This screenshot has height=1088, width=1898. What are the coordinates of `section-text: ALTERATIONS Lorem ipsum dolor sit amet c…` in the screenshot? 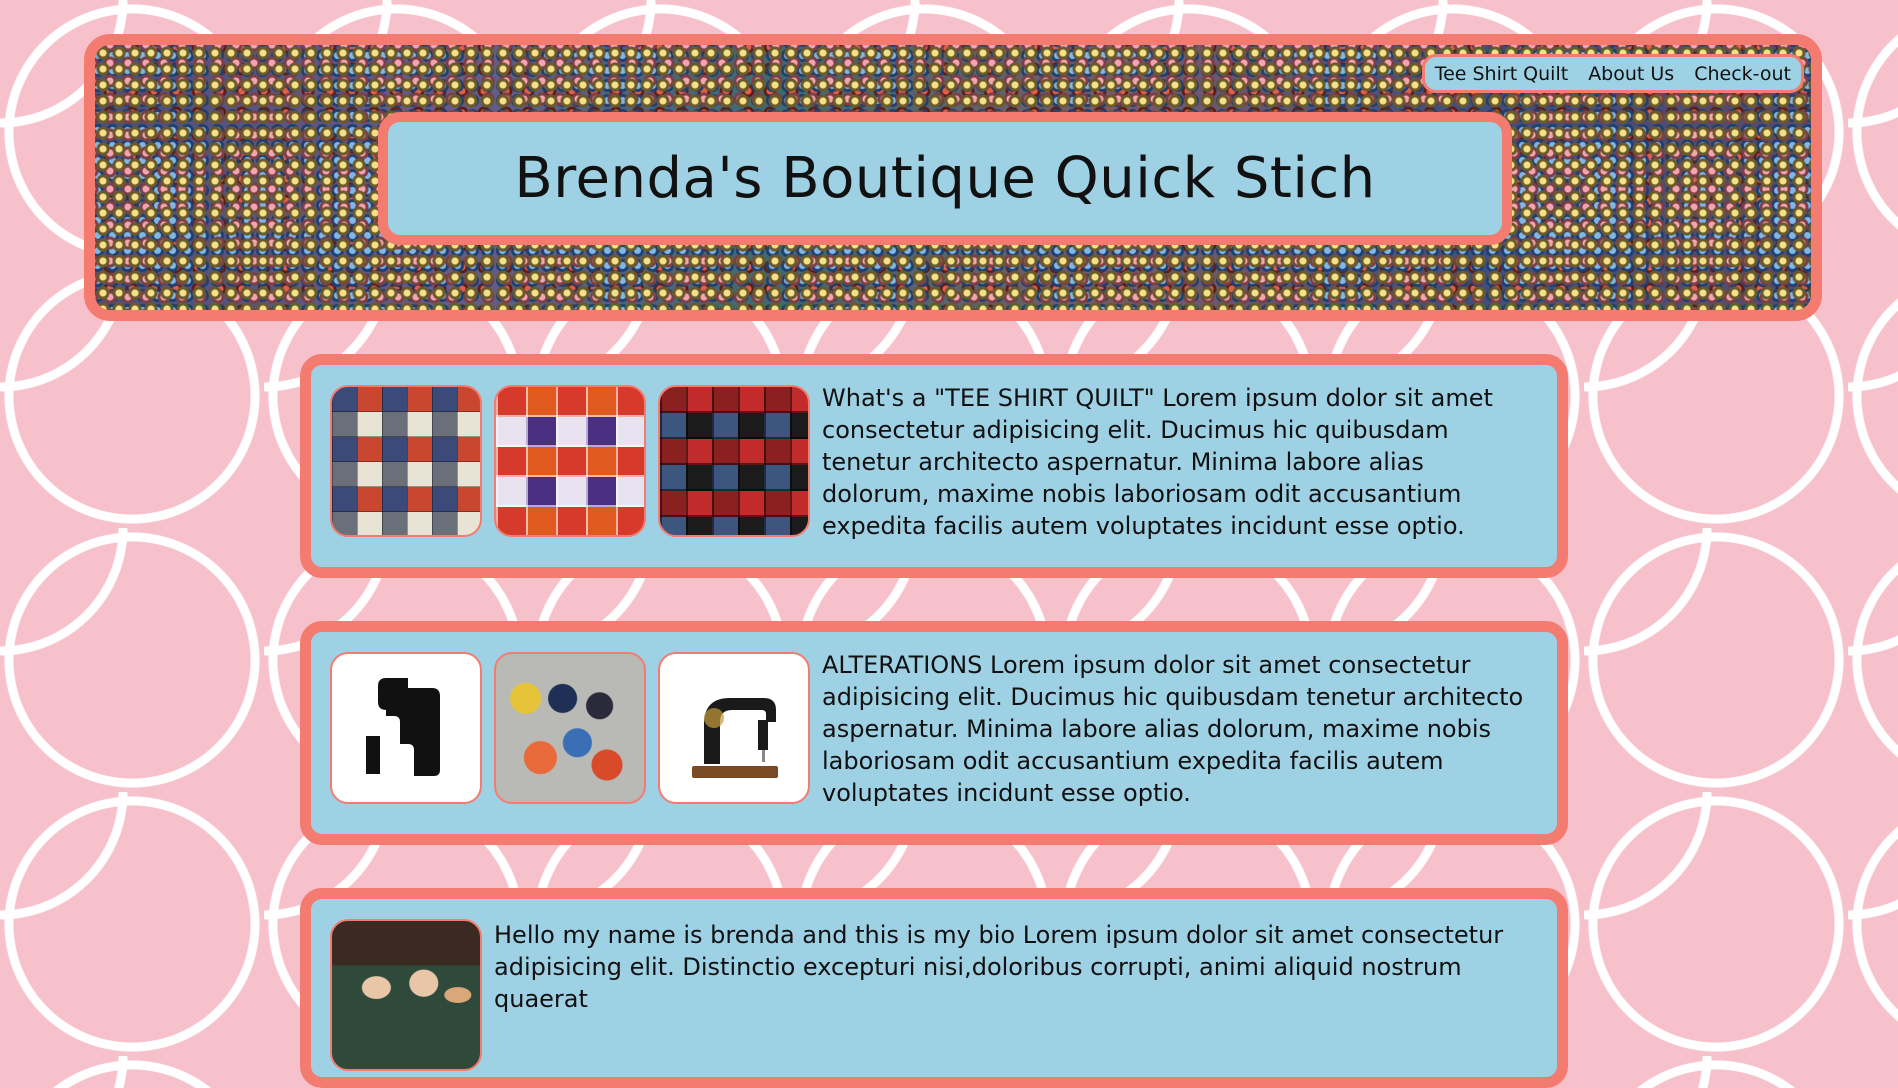 It's located at (1173, 729).